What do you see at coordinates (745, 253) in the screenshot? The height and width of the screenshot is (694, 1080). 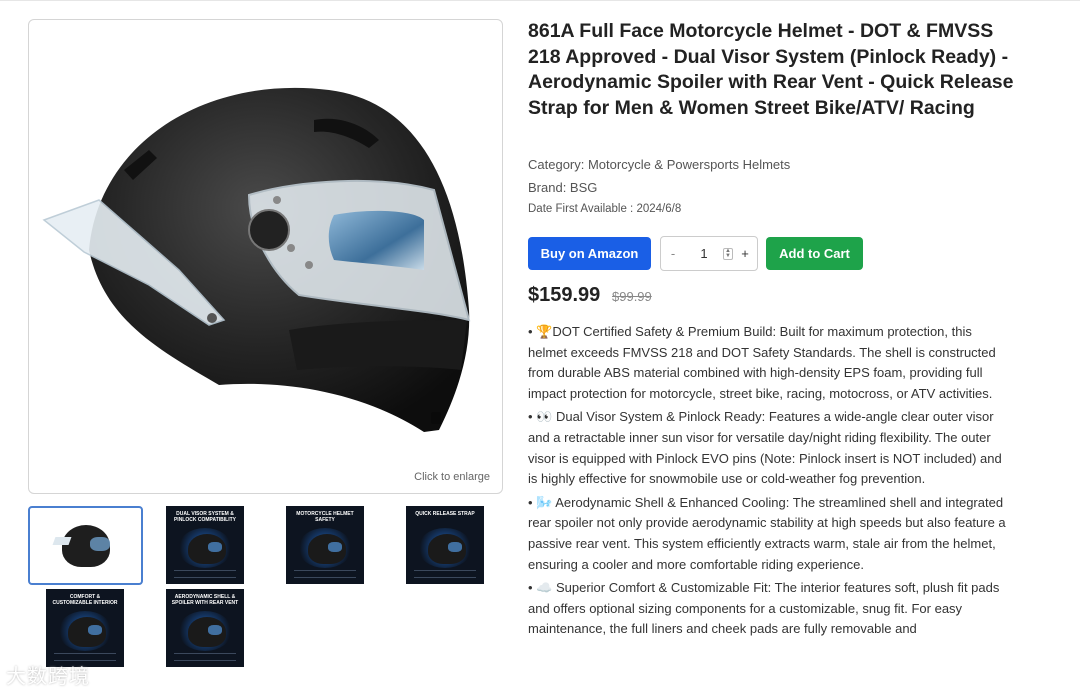 I see `increment-button: +` at bounding box center [745, 253].